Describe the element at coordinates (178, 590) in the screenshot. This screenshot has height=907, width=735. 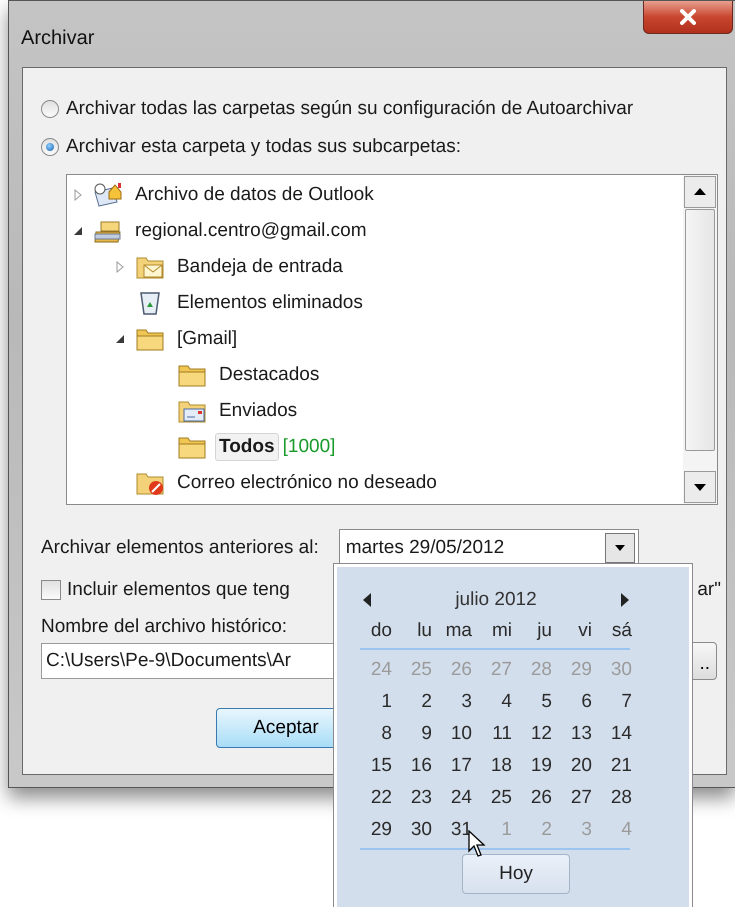
I see `checkbox-label: Incluir elementos que teng` at that location.